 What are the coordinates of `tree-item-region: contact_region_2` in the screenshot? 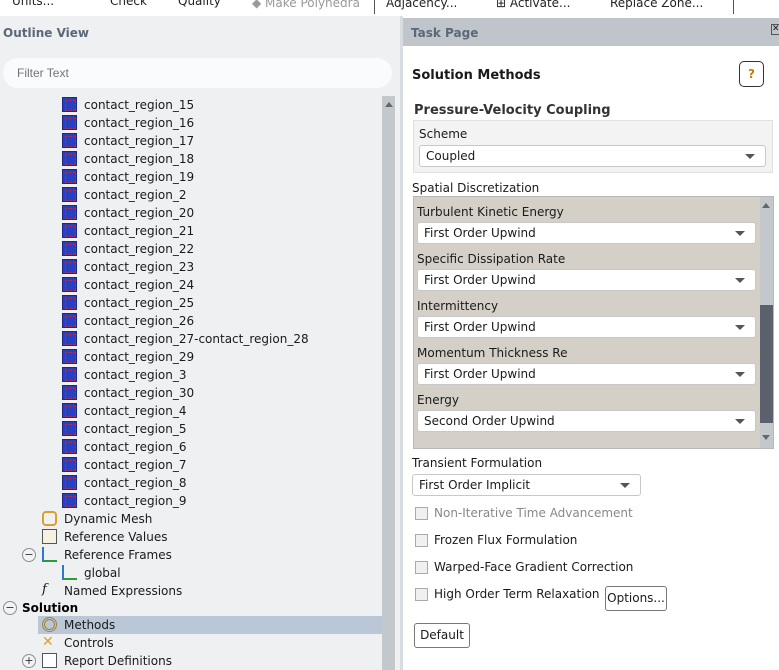 It's located at (124, 195).